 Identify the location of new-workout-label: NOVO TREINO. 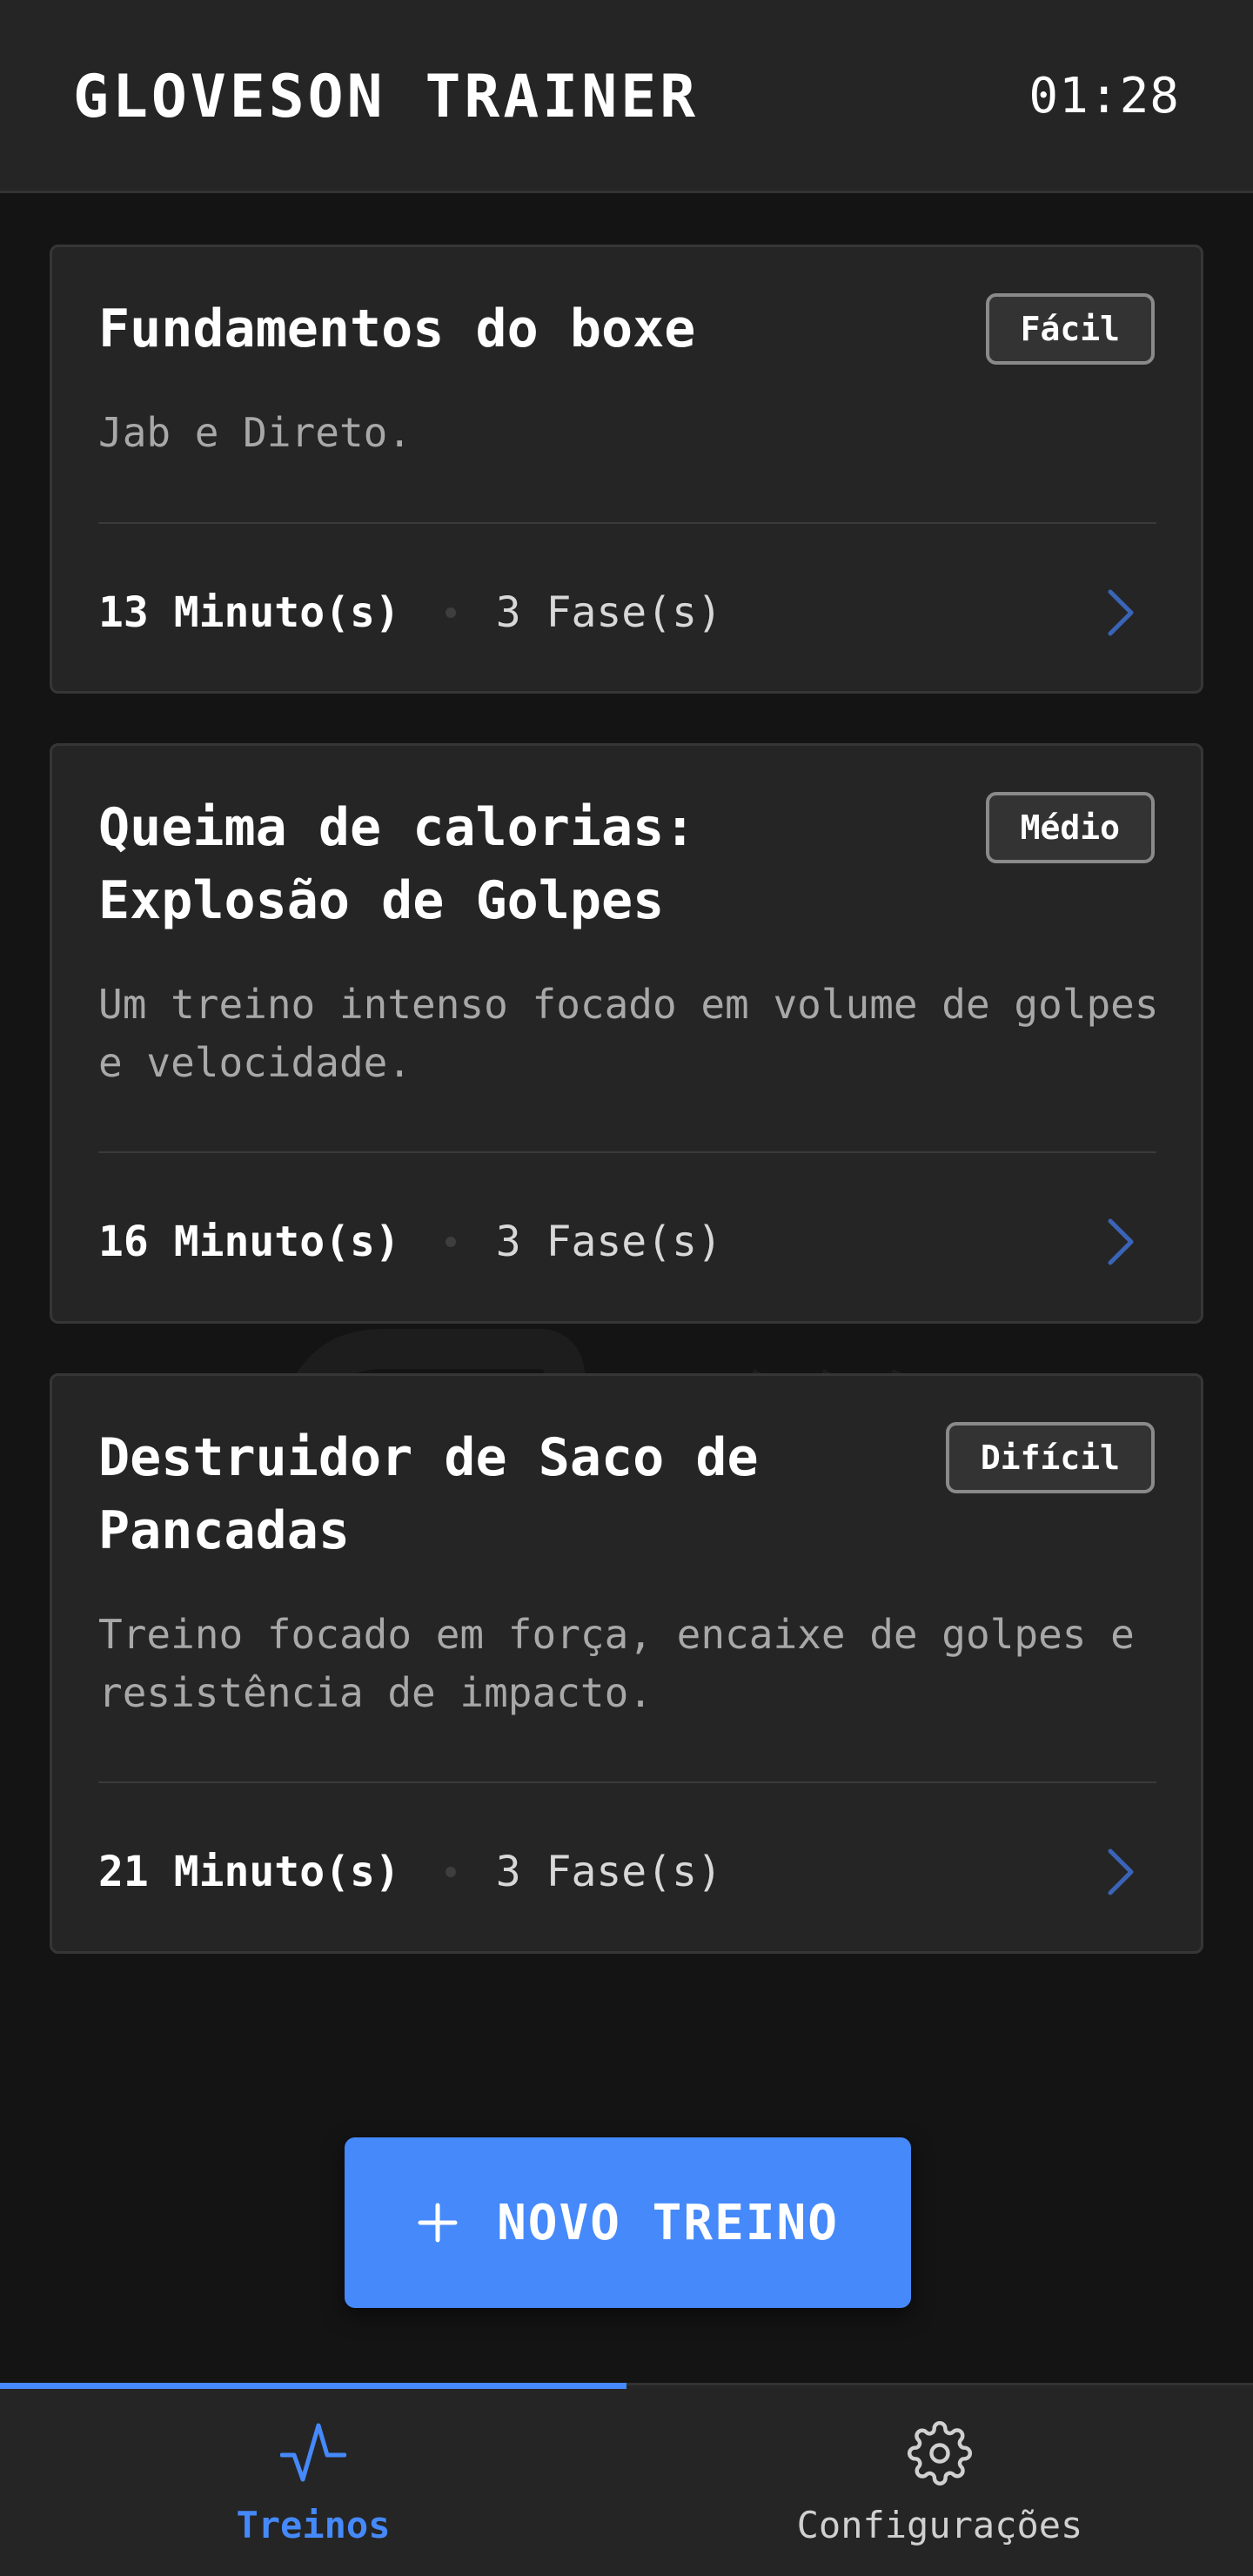
(668, 2222).